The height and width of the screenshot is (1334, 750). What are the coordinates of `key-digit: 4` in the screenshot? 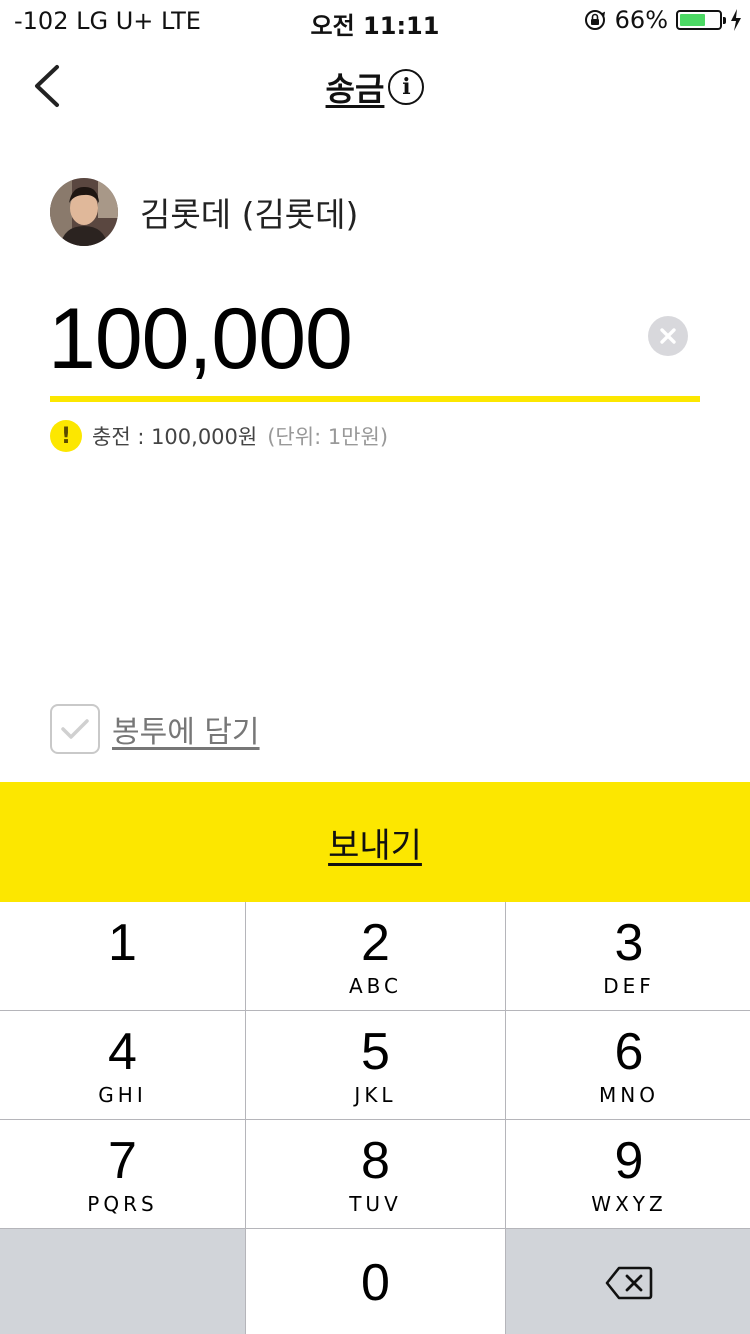 It's located at (122, 1052).